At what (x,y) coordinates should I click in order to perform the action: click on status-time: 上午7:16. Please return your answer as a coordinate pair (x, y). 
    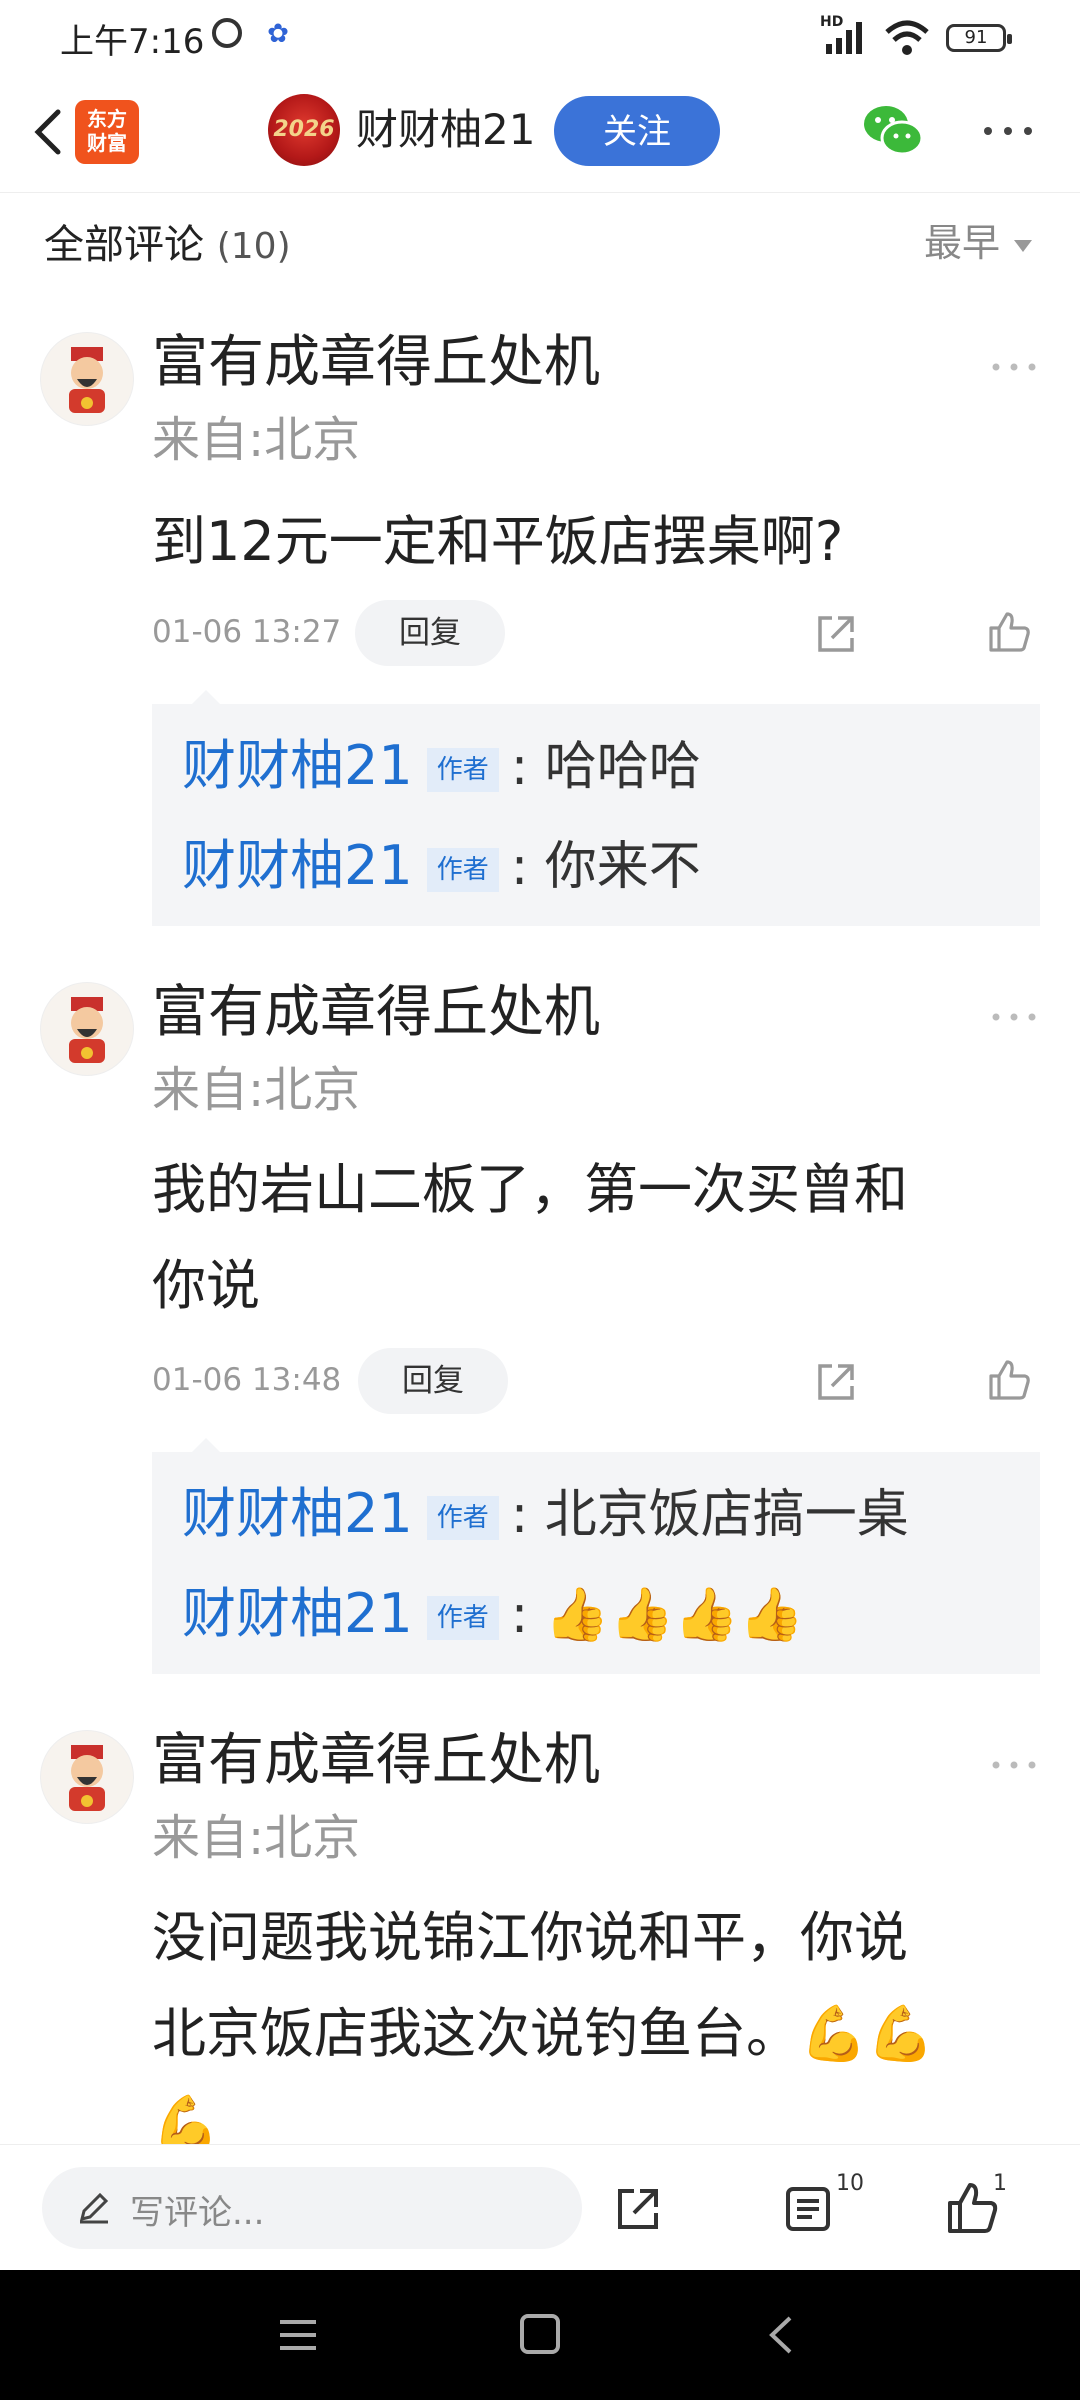
    Looking at the image, I should click on (132, 42).